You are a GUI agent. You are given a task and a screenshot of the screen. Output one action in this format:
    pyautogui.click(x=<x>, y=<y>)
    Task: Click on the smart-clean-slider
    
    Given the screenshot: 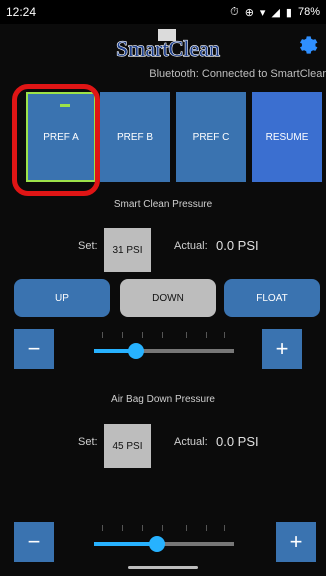 What is the action you would take?
    pyautogui.click(x=164, y=351)
    